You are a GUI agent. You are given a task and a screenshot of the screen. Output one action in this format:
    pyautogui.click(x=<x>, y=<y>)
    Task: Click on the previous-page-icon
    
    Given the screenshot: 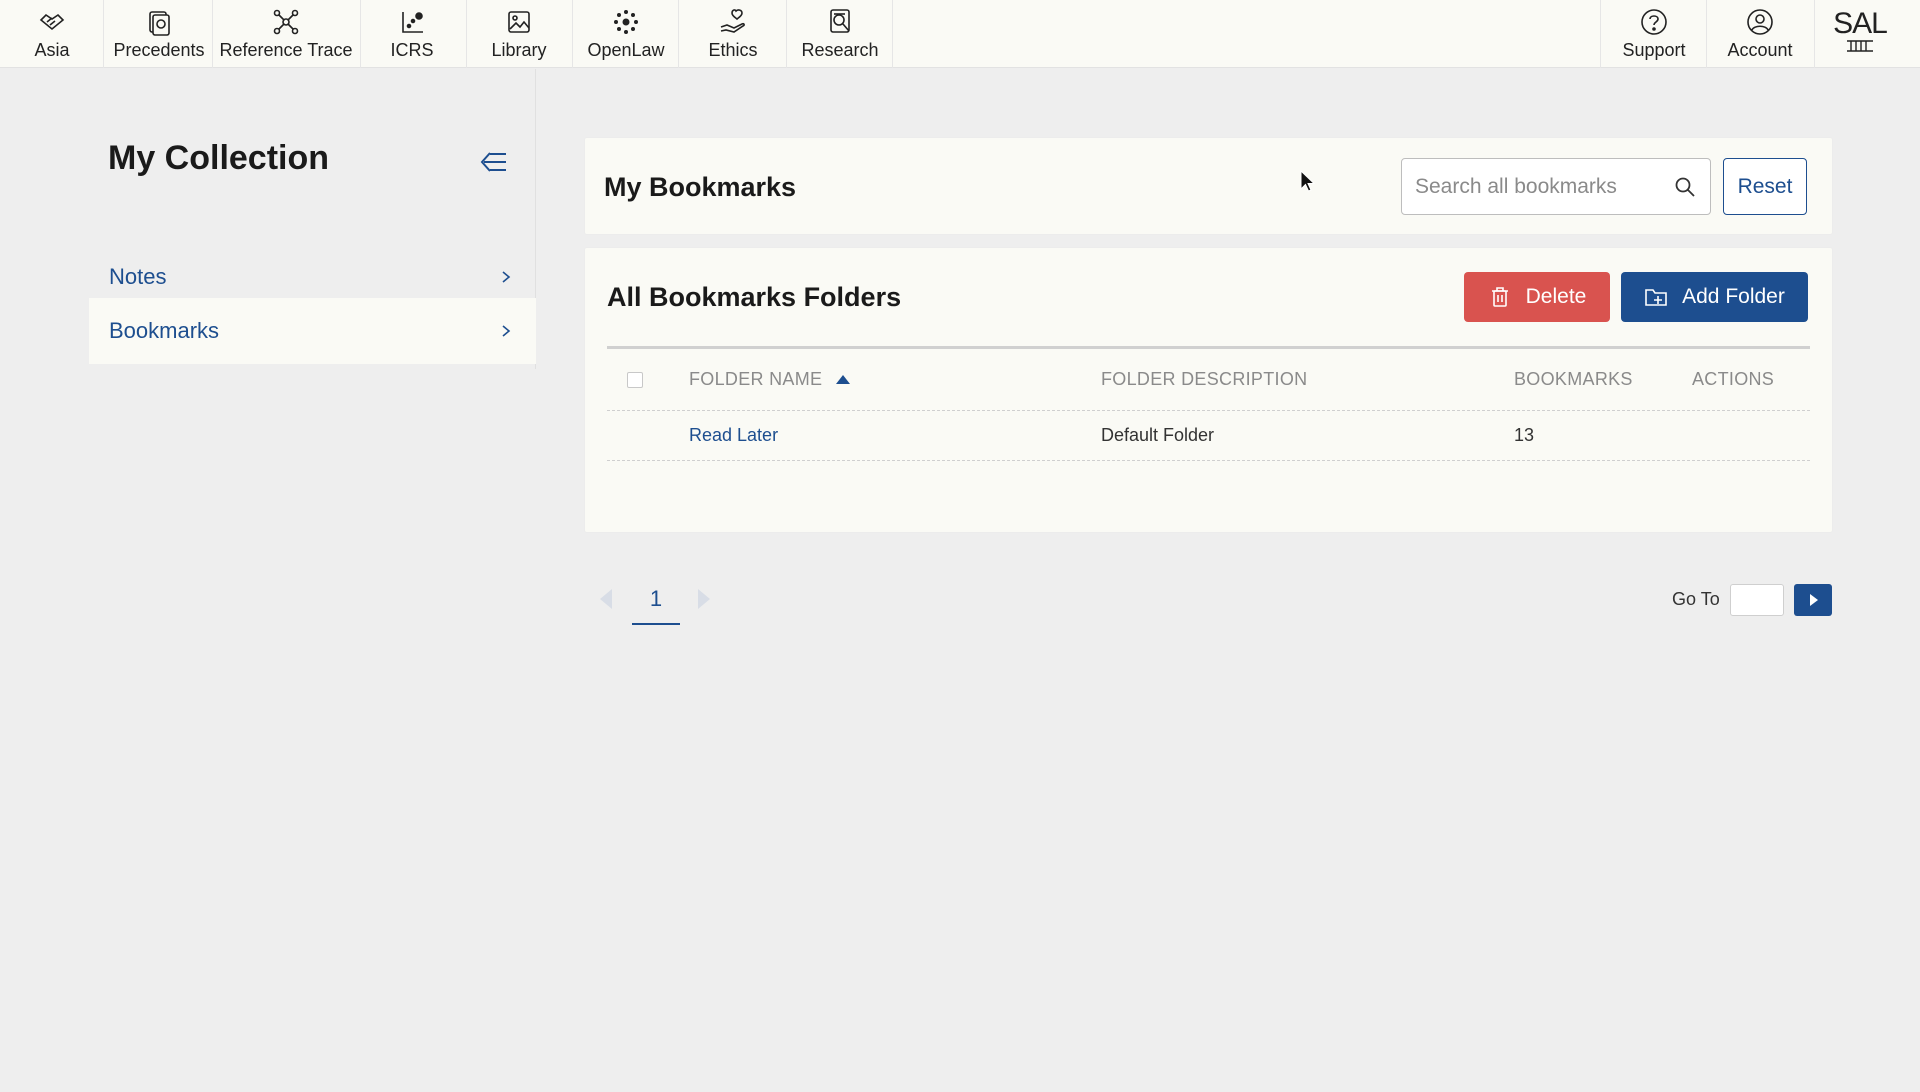 What is the action you would take?
    pyautogui.click(x=606, y=599)
    